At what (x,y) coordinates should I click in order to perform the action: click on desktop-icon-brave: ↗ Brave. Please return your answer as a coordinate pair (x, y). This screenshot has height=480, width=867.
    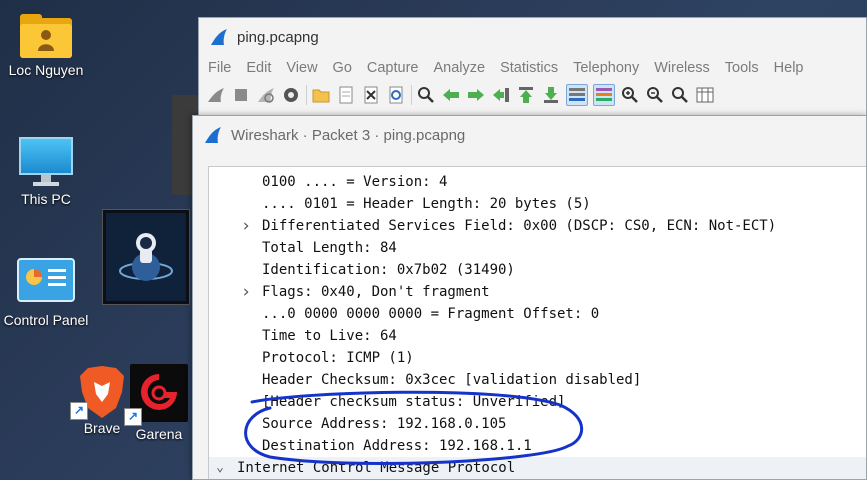
    Looking at the image, I should click on (101, 400).